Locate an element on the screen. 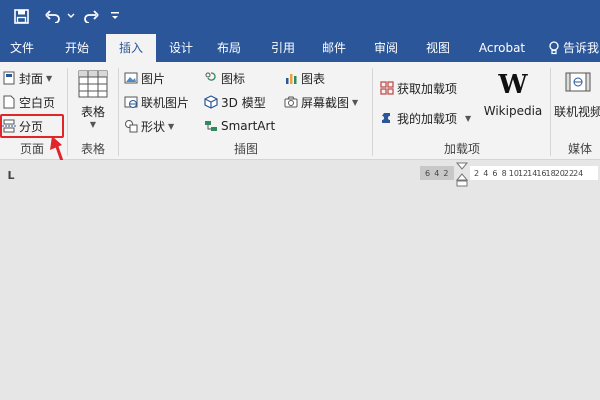 The height and width of the screenshot is (400, 600). tab-acrobat: Acrobat is located at coordinates (502, 48).